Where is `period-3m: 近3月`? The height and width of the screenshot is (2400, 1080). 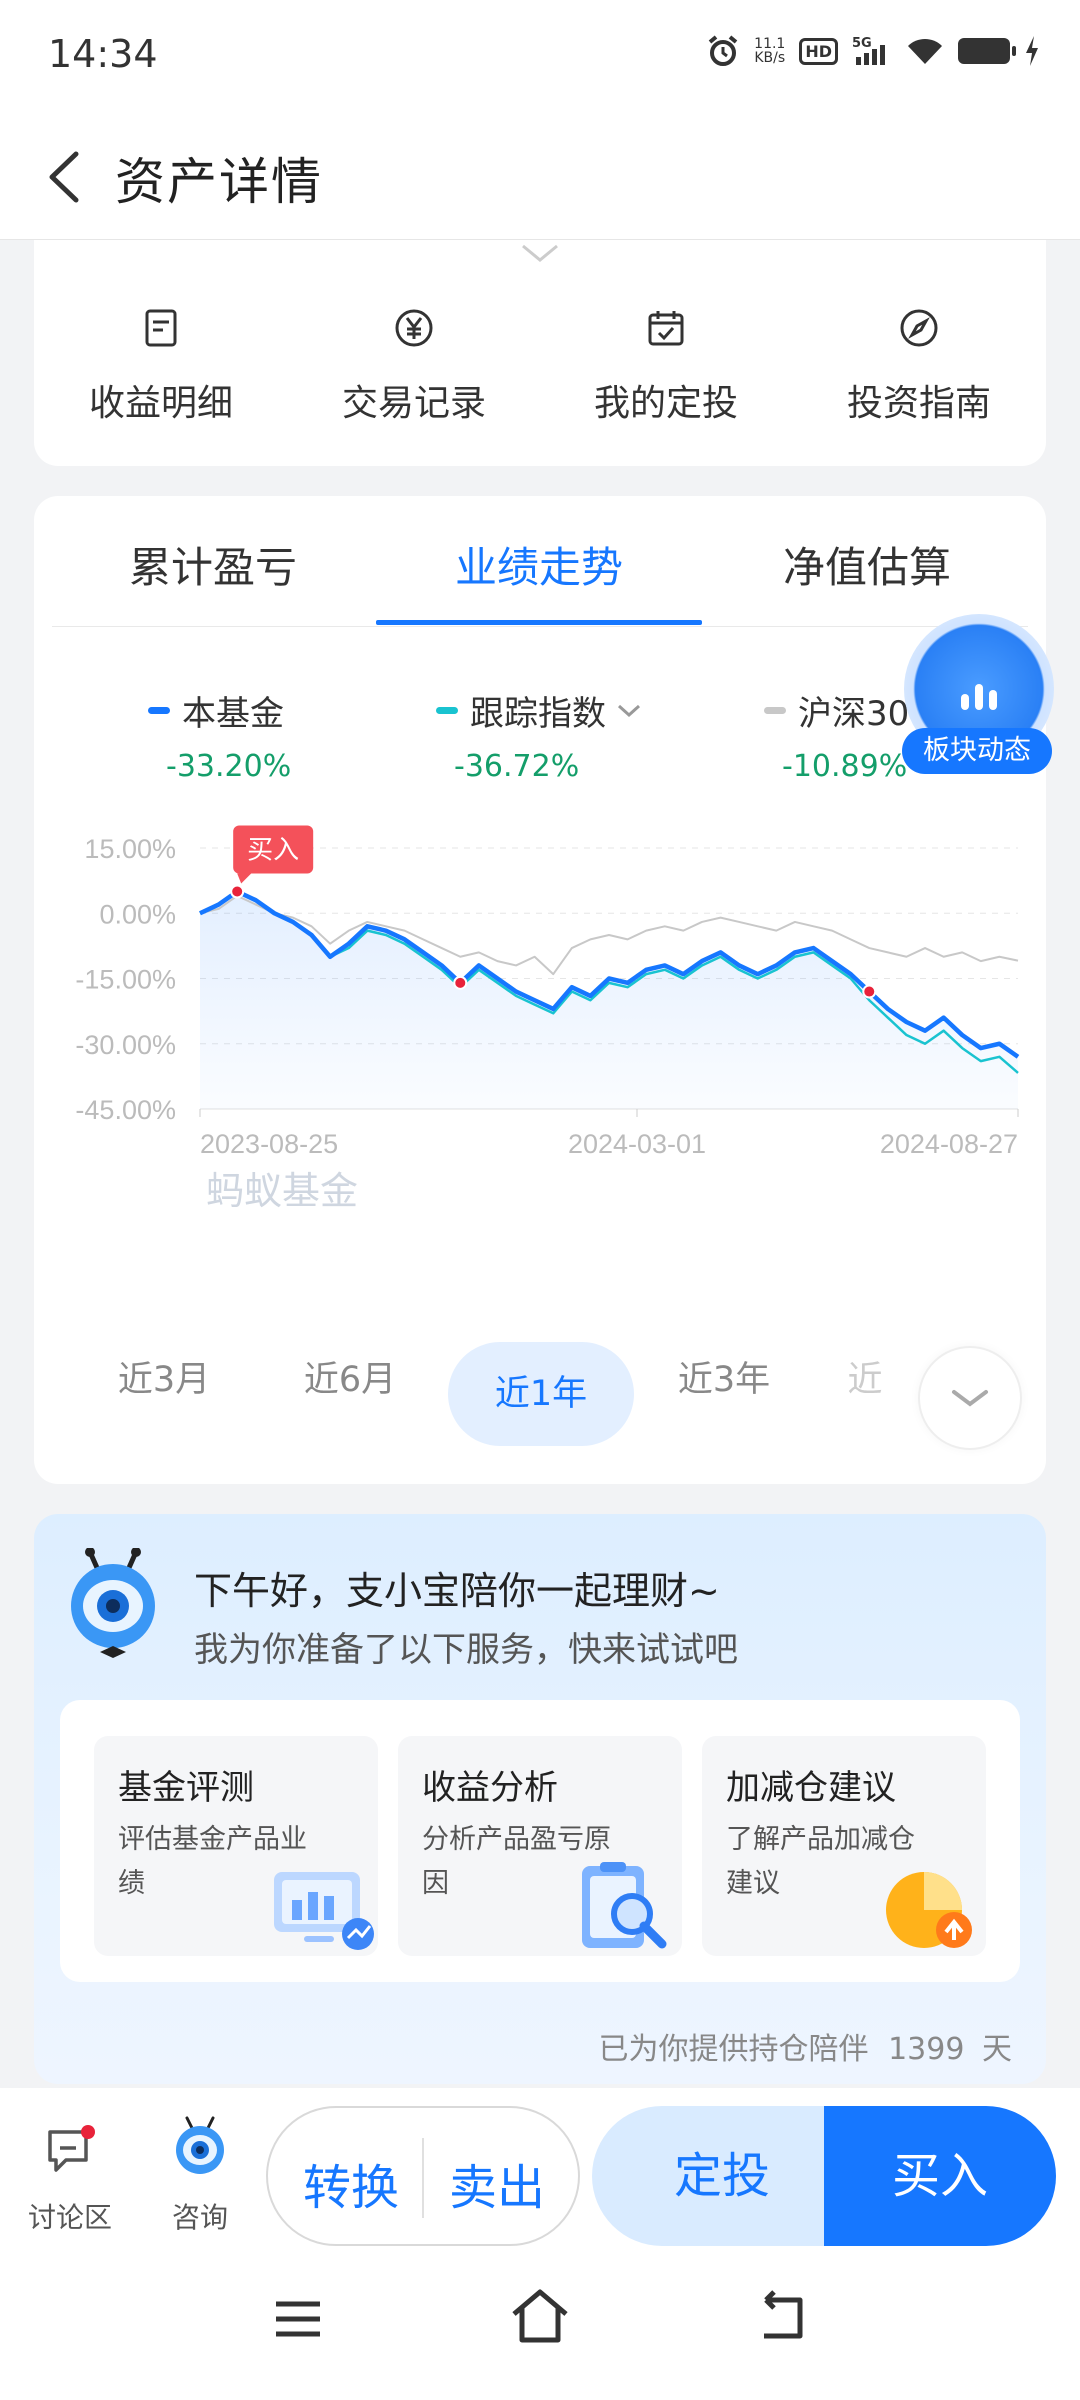 period-3m: 近3月 is located at coordinates (164, 1376).